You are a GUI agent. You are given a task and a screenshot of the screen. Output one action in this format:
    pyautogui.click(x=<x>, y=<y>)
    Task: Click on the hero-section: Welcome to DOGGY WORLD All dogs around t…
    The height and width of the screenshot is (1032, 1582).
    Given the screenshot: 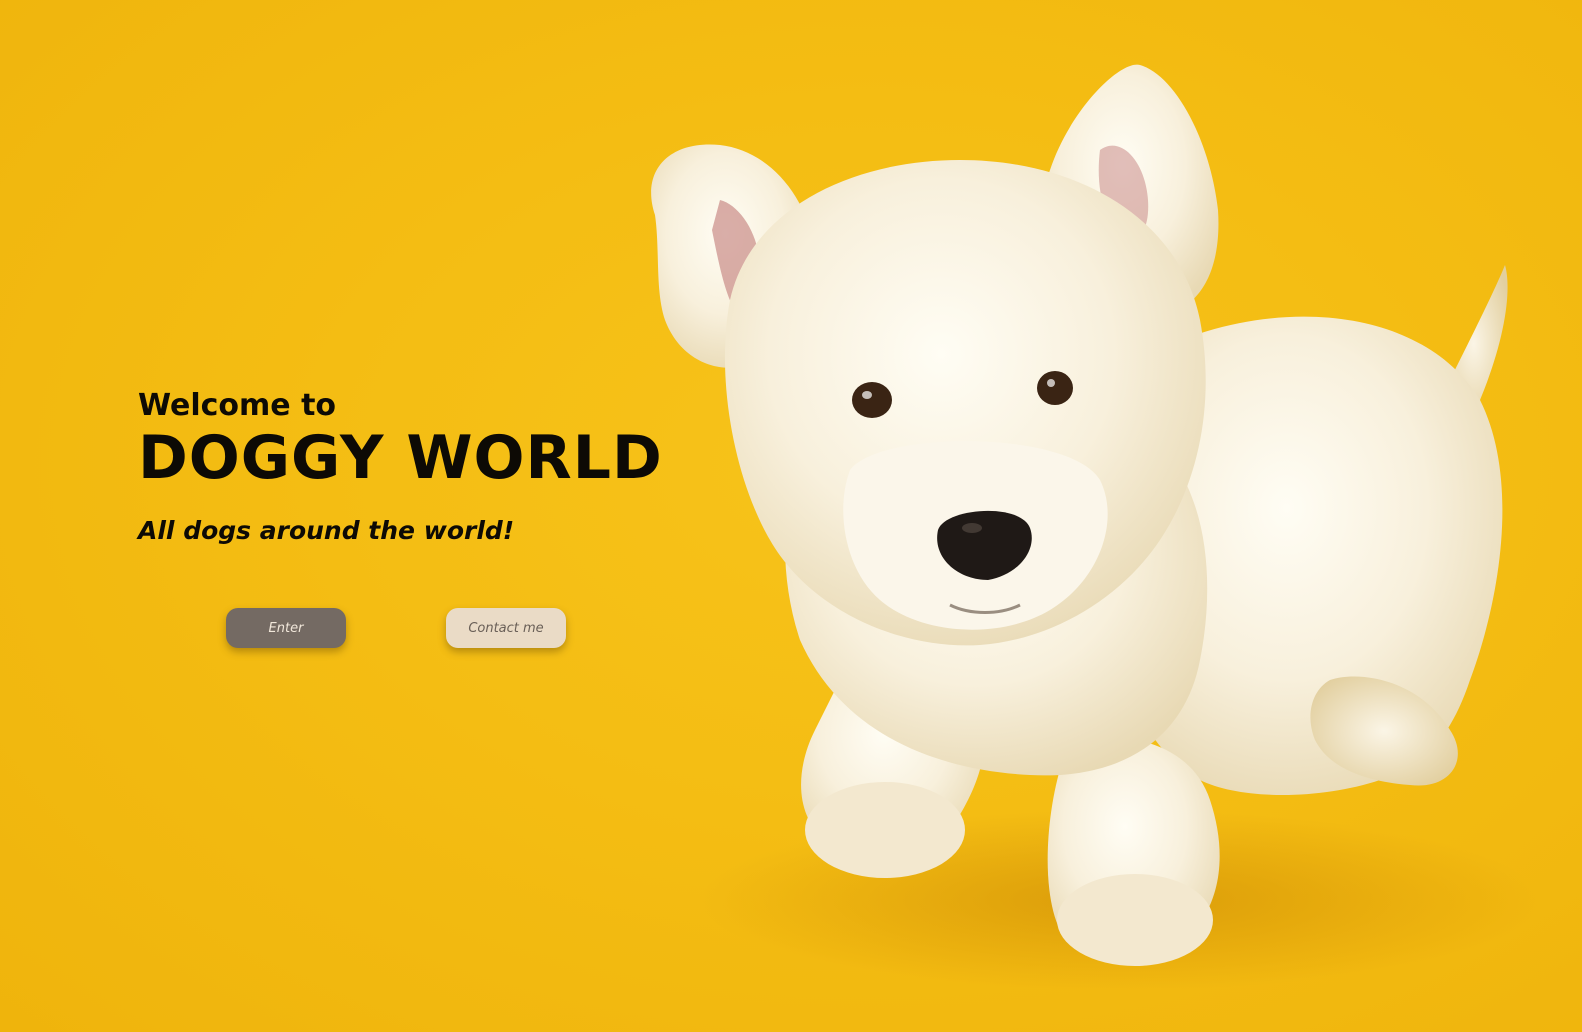 What is the action you would take?
    pyautogui.click(x=418, y=467)
    